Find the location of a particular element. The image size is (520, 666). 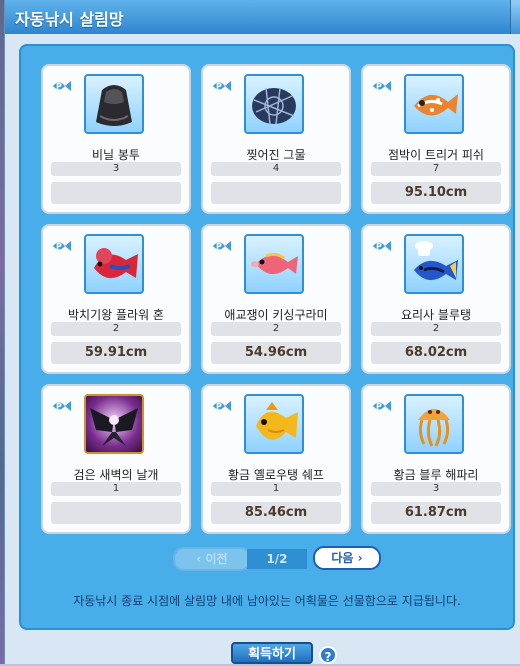

item-card: P 황금 옐로우탱 쉐프 1 85.46cm is located at coordinates (276, 459).